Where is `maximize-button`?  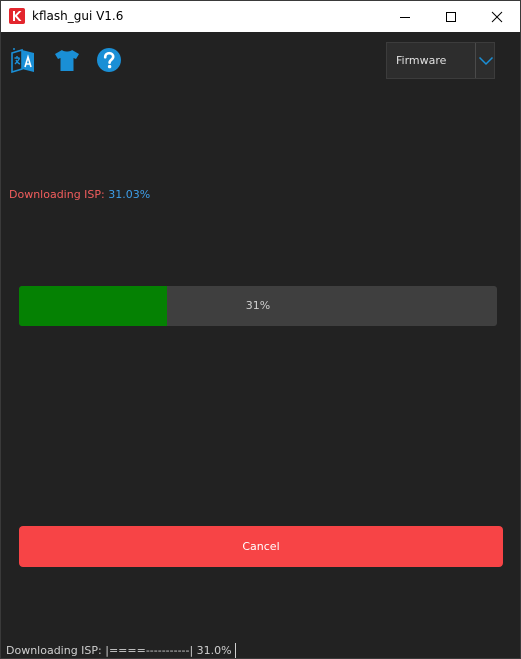
maximize-button is located at coordinates (451, 16).